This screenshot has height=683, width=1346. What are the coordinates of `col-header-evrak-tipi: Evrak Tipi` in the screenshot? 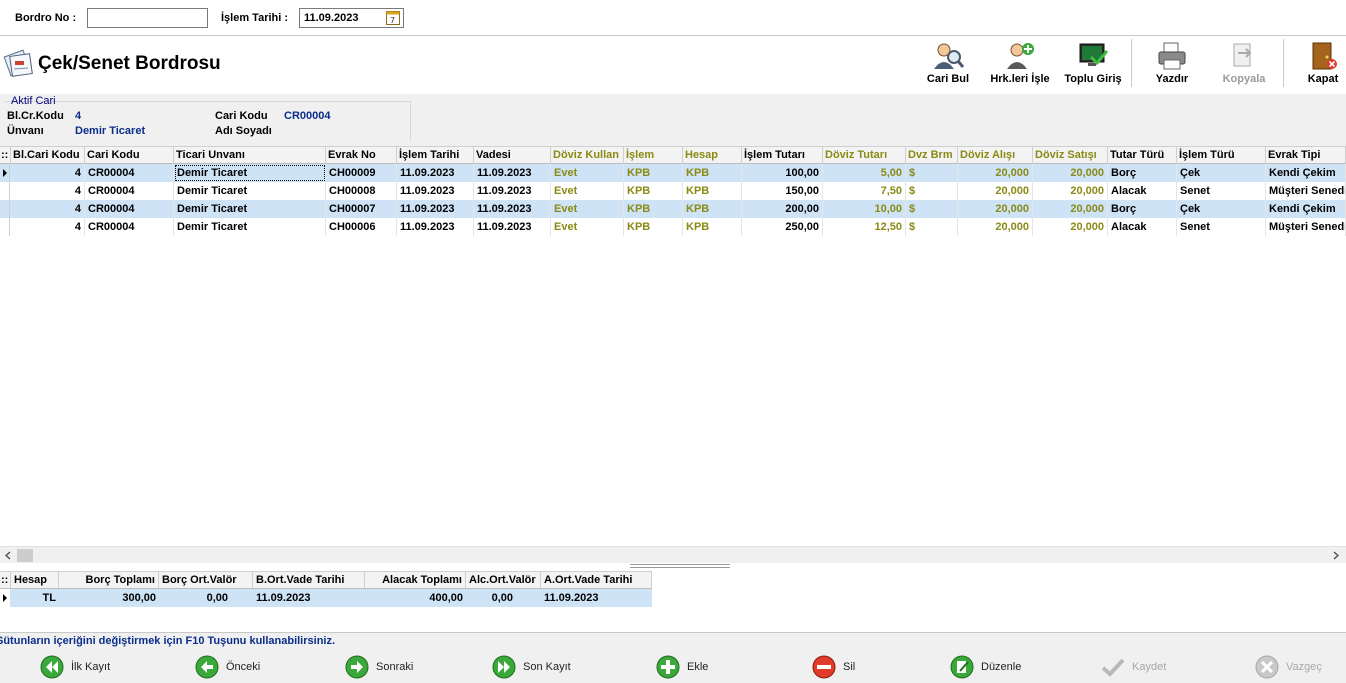 It's located at (1306, 155).